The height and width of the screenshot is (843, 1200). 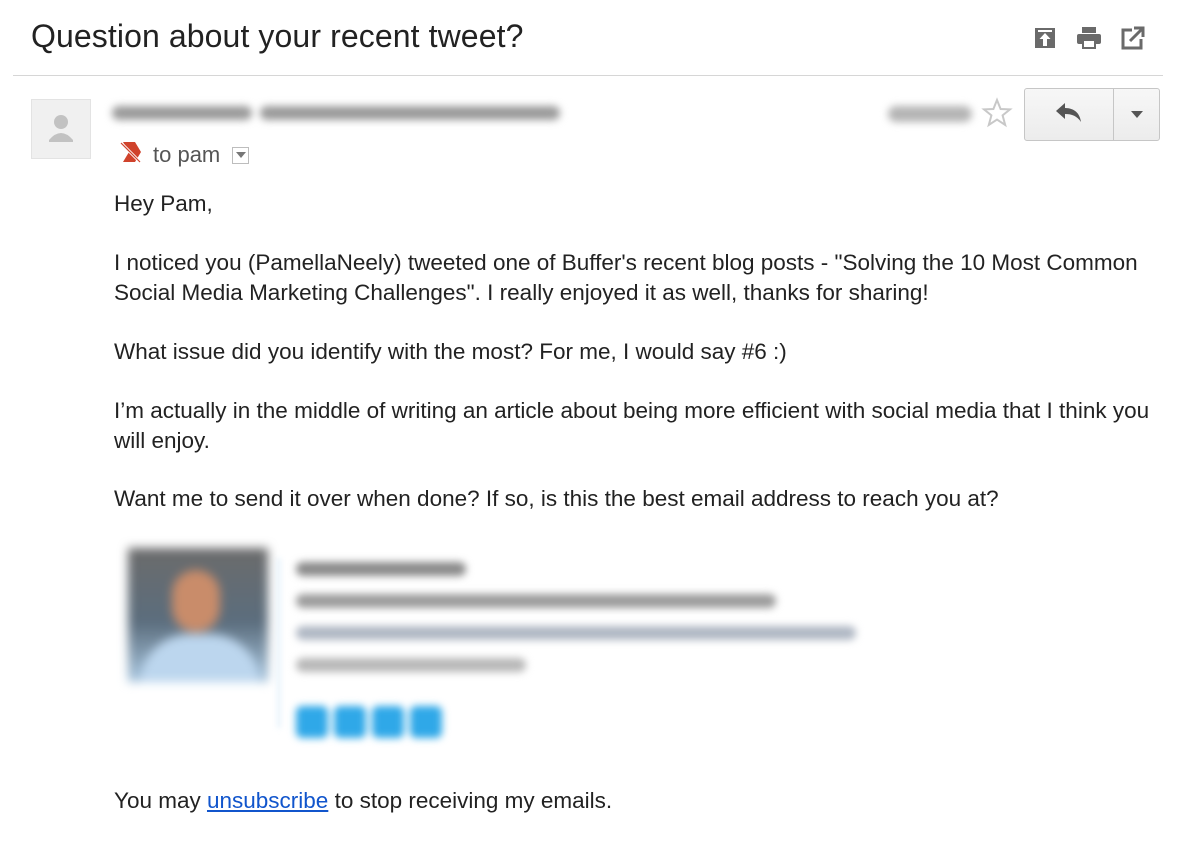 I want to click on print-icon, so click(x=1089, y=38).